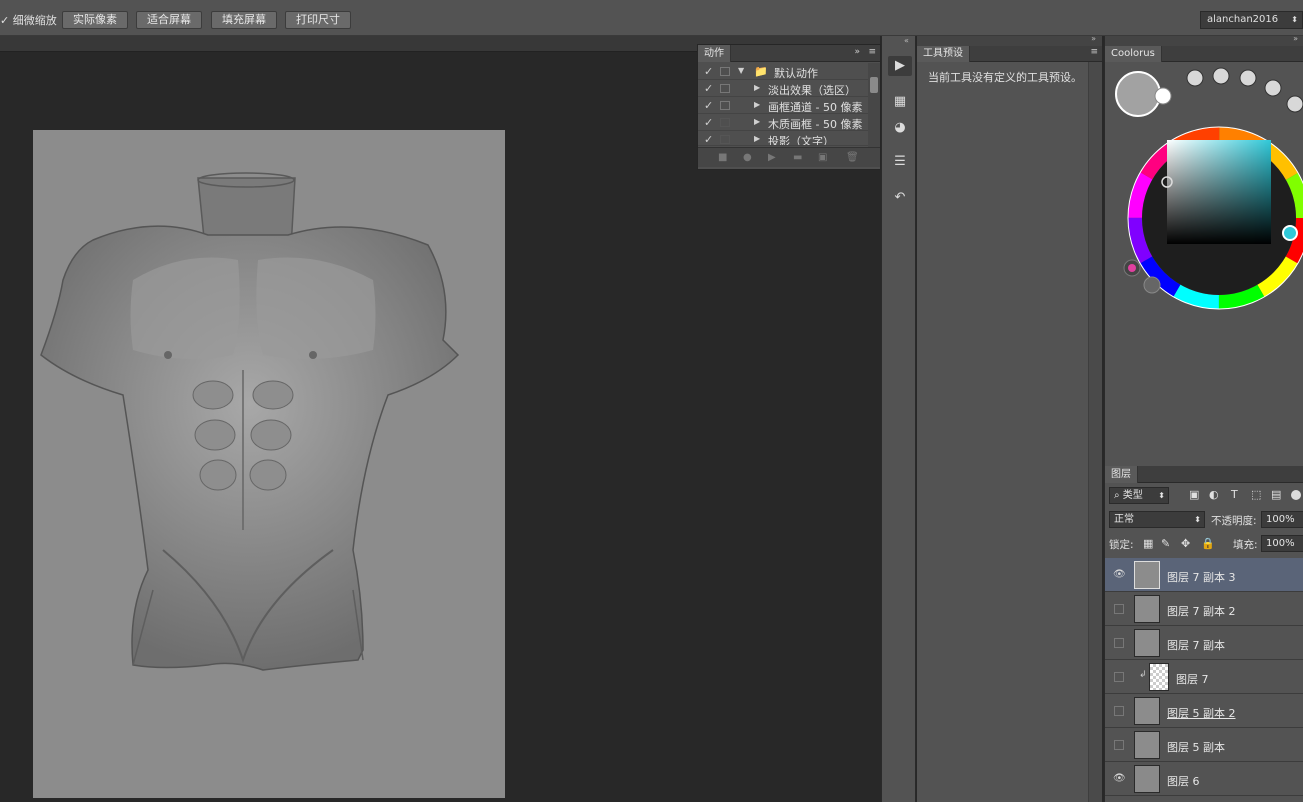 The width and height of the screenshot is (1303, 802). Describe the element at coordinates (1204, 677) in the screenshot. I see `layer-row: ↲ 图层 7` at that location.